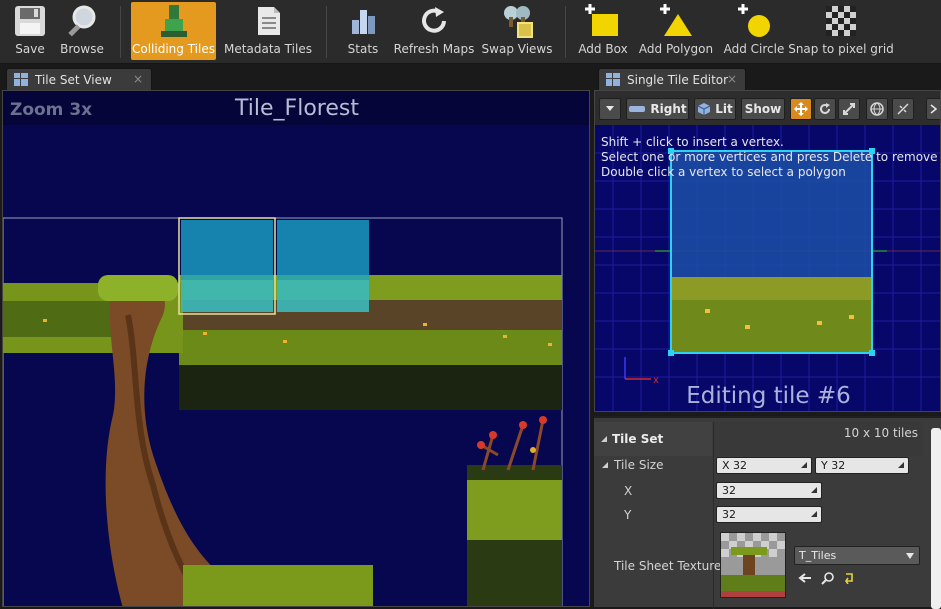 This screenshot has height=609, width=941. I want to click on browse-asset-icon, so click(828, 578).